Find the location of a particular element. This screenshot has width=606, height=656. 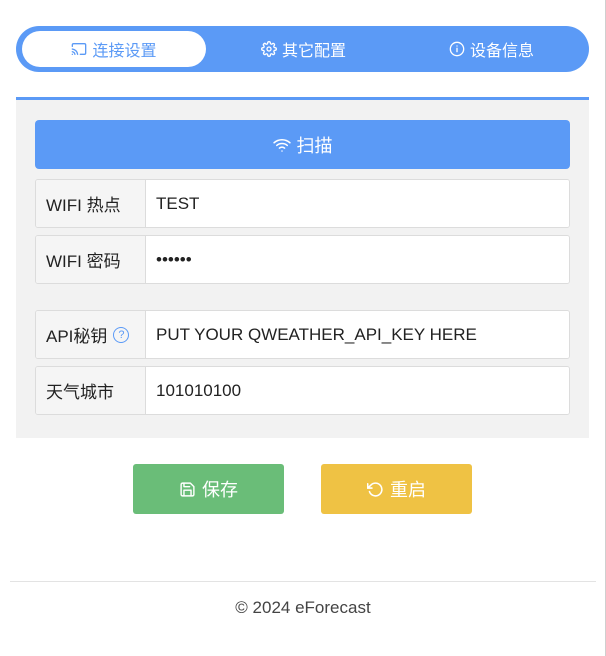

api-key-input is located at coordinates (357, 334).